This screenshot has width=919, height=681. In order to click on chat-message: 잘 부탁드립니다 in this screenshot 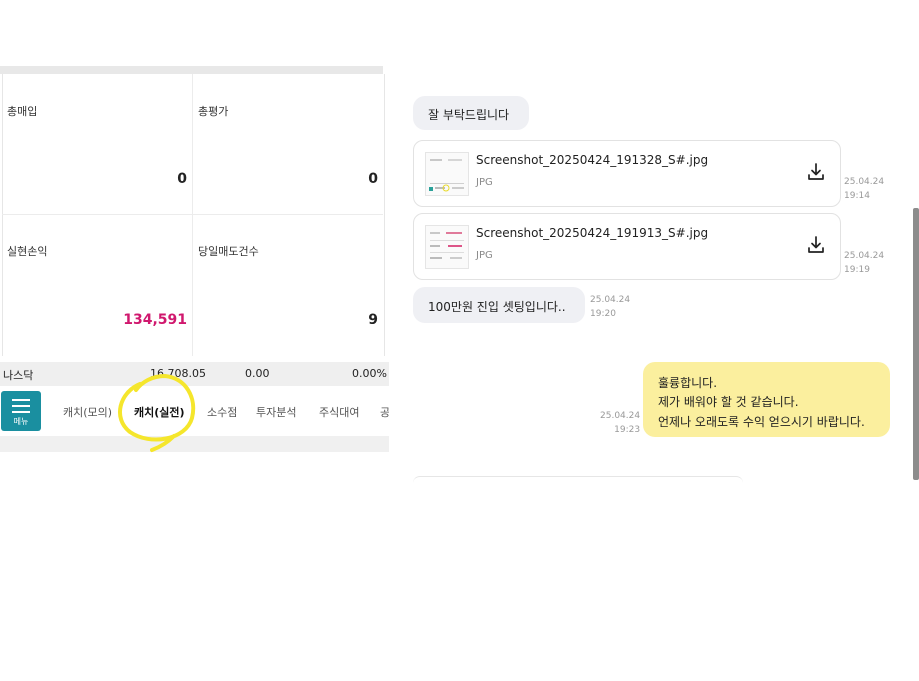, I will do `click(471, 113)`.